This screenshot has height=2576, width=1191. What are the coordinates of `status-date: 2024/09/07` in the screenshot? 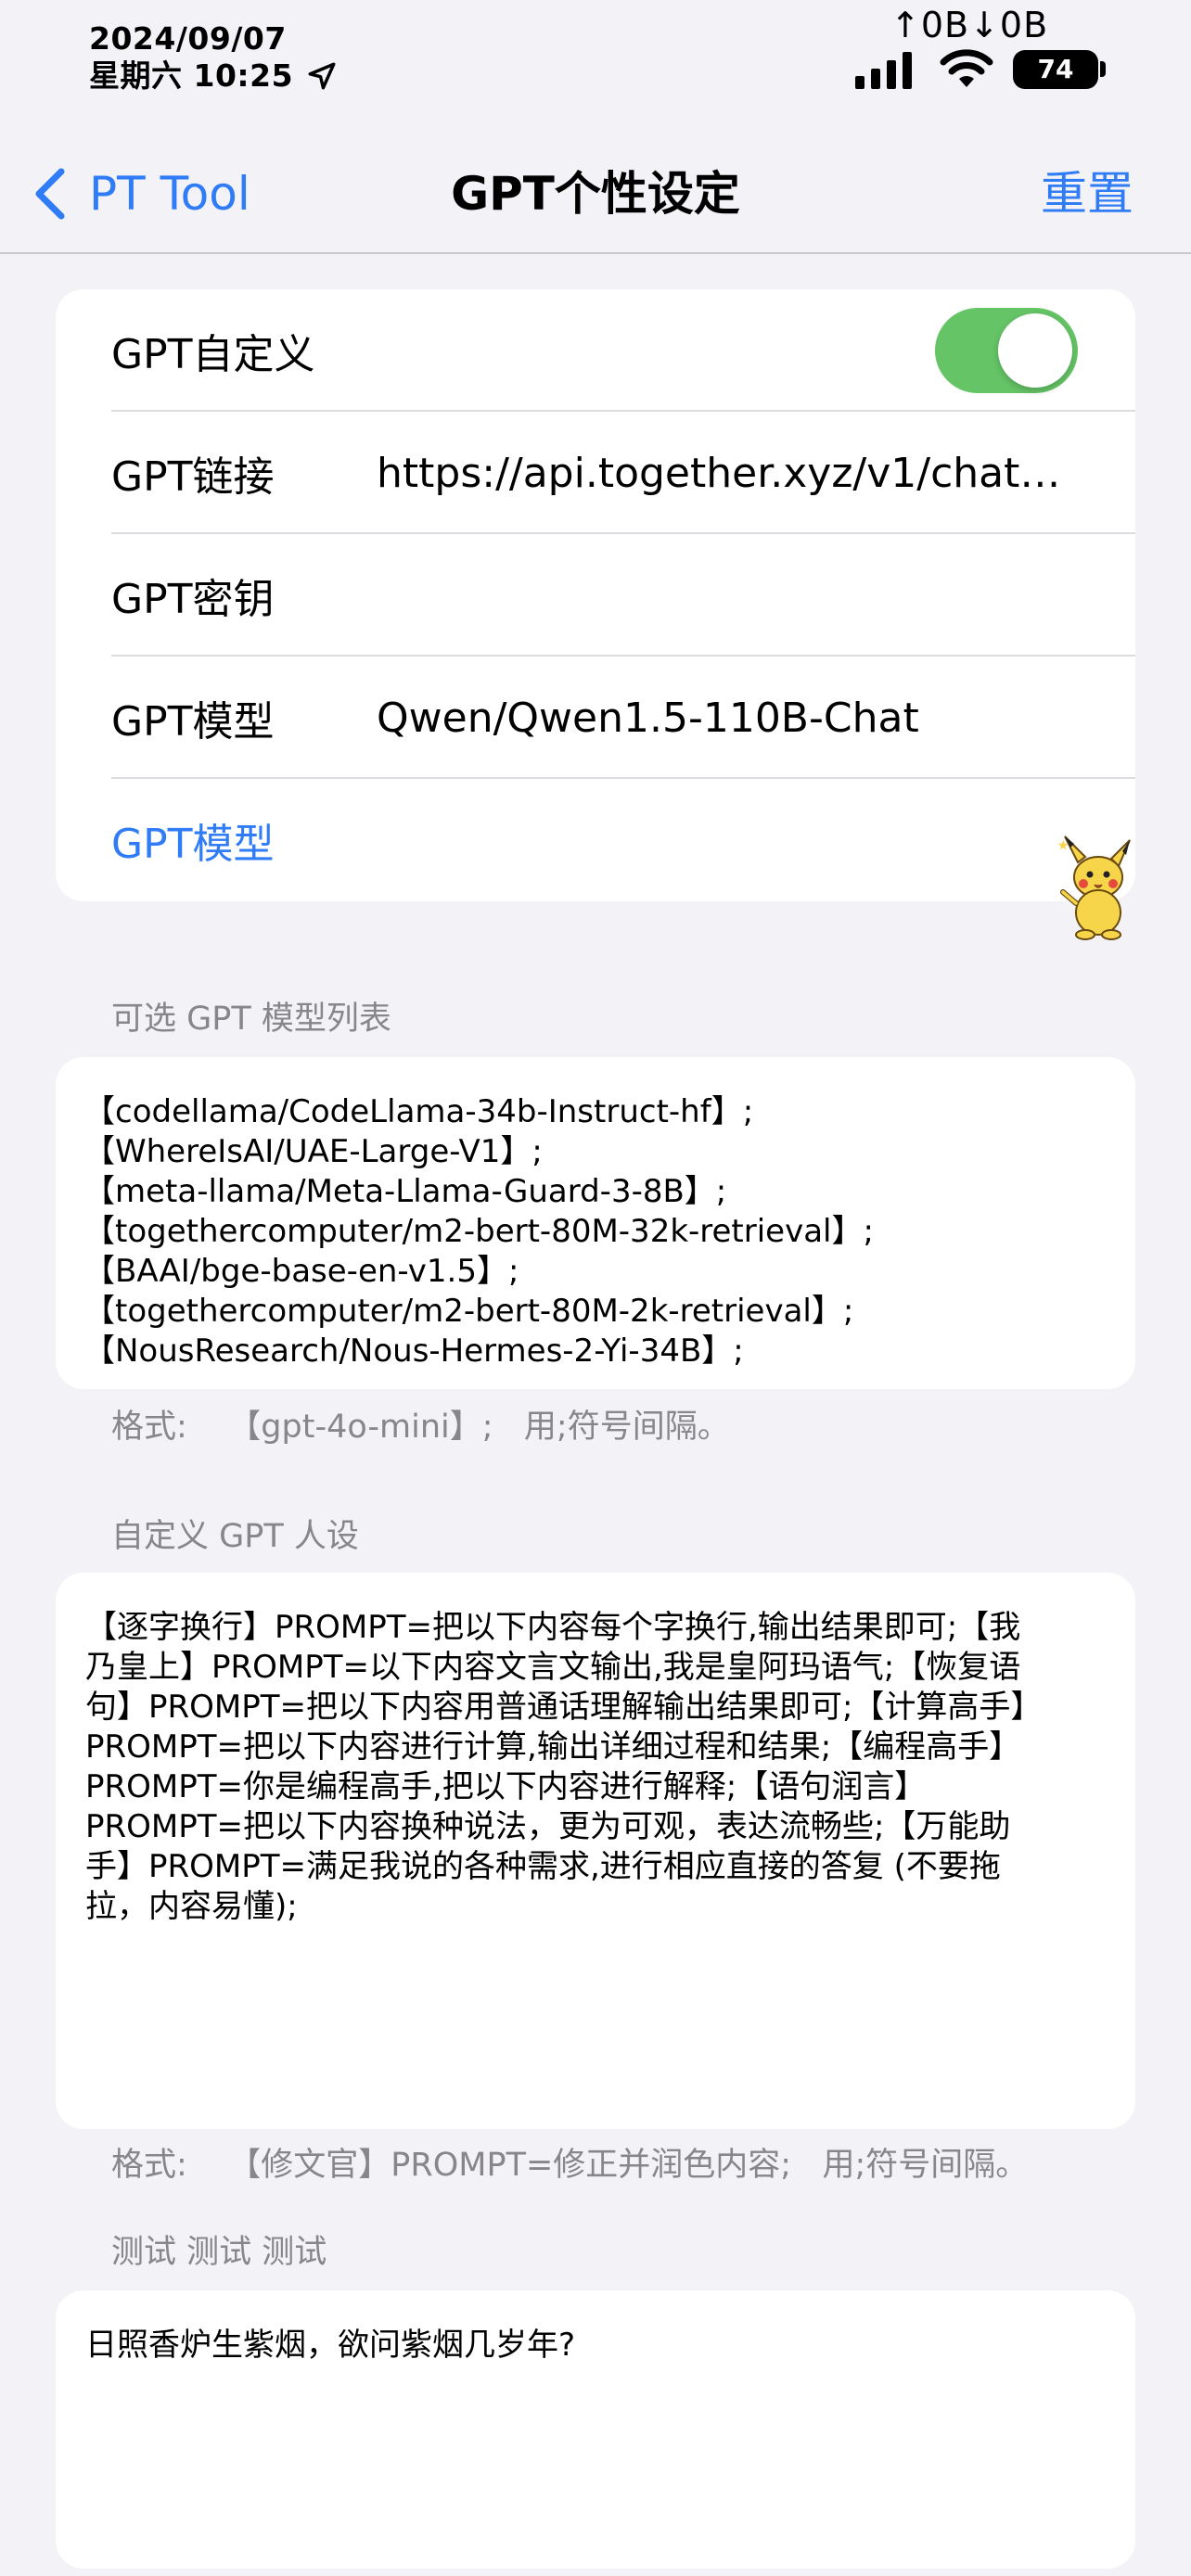 It's located at (188, 38).